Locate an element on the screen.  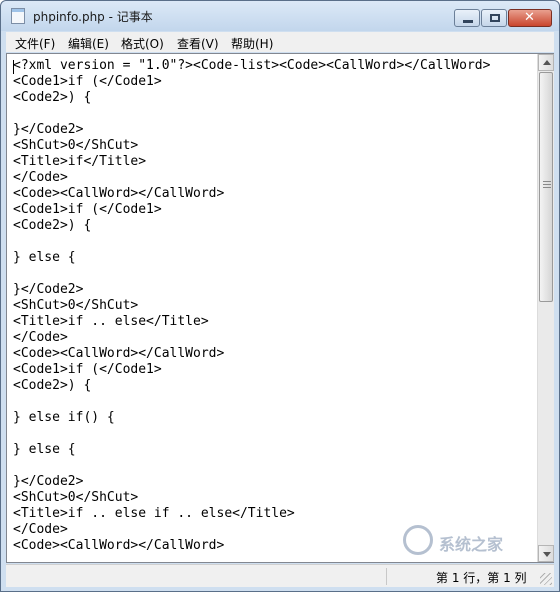
minimize-icon is located at coordinates (468, 21).